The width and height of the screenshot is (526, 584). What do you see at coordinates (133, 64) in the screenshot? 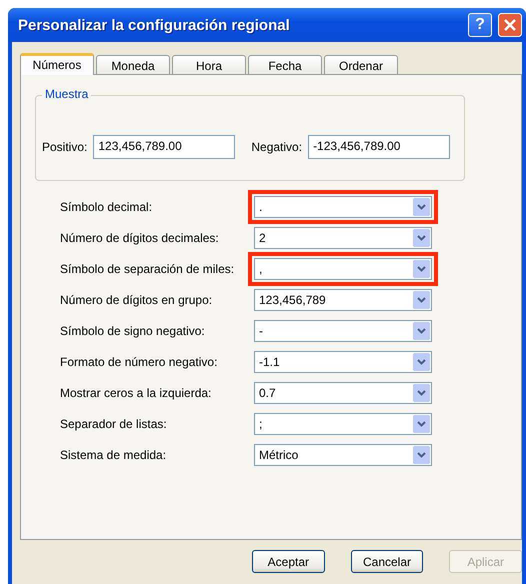
I see `tab: Moneda` at bounding box center [133, 64].